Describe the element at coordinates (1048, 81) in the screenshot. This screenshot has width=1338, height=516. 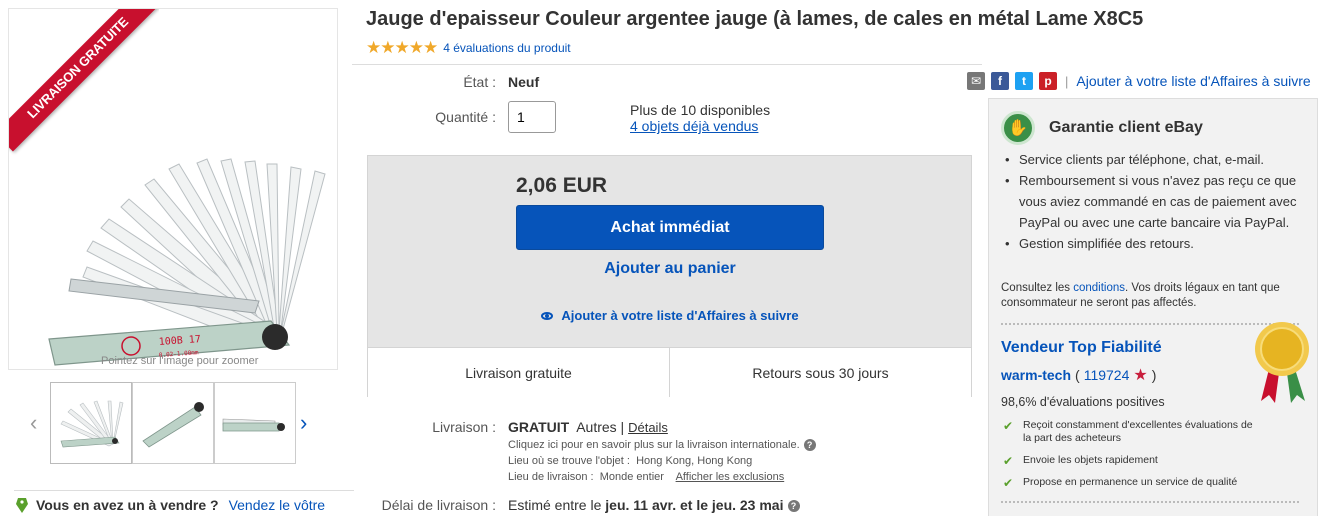
I see `pinterest-icon: p` at that location.